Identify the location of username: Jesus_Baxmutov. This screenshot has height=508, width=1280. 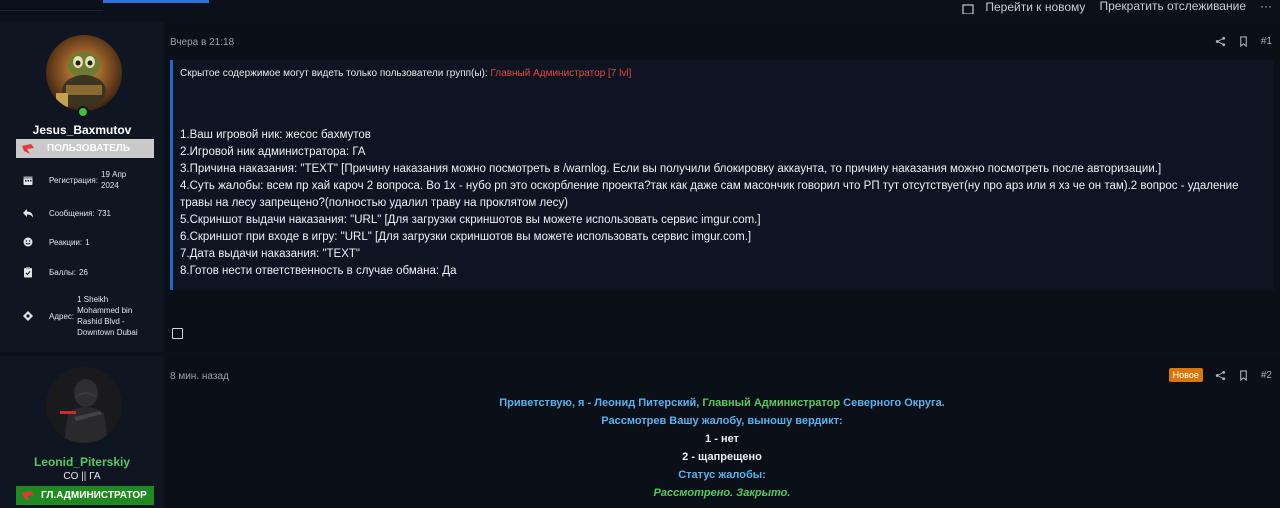
(82, 130).